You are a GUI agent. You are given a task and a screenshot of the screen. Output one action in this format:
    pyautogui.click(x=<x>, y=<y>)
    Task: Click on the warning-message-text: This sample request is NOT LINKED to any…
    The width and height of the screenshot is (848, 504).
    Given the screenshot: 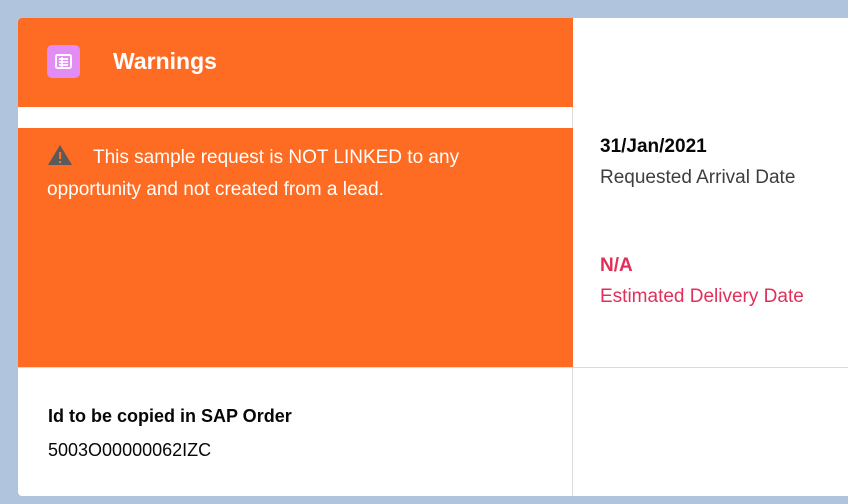 What is the action you would take?
    pyautogui.click(x=253, y=173)
    